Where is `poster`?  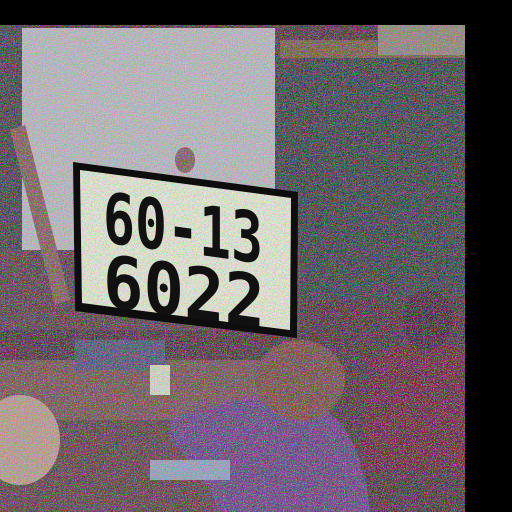
poster is located at coordinates (421, 40).